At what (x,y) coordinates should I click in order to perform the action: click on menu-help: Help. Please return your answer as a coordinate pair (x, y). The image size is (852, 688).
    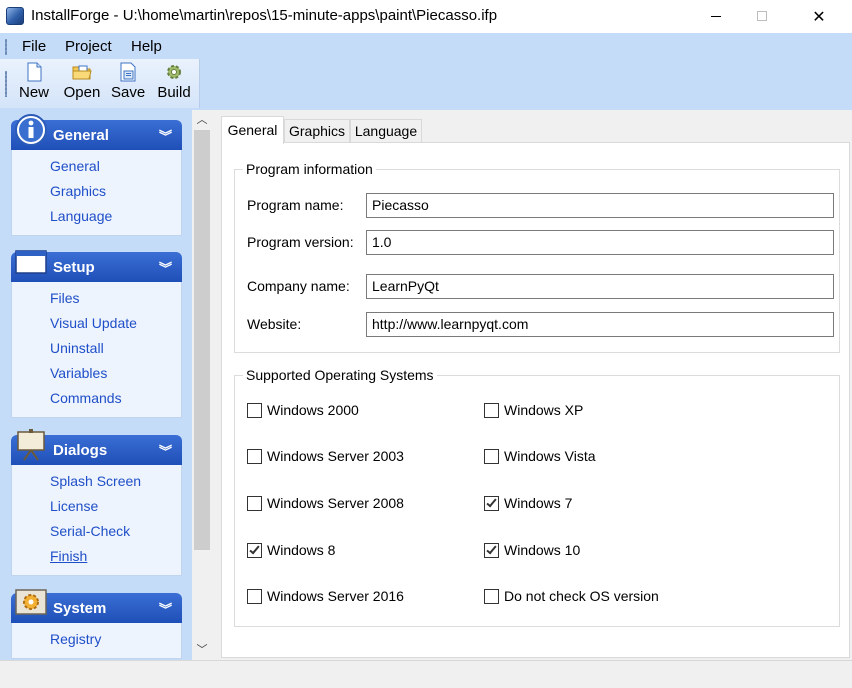
    Looking at the image, I should click on (146, 46).